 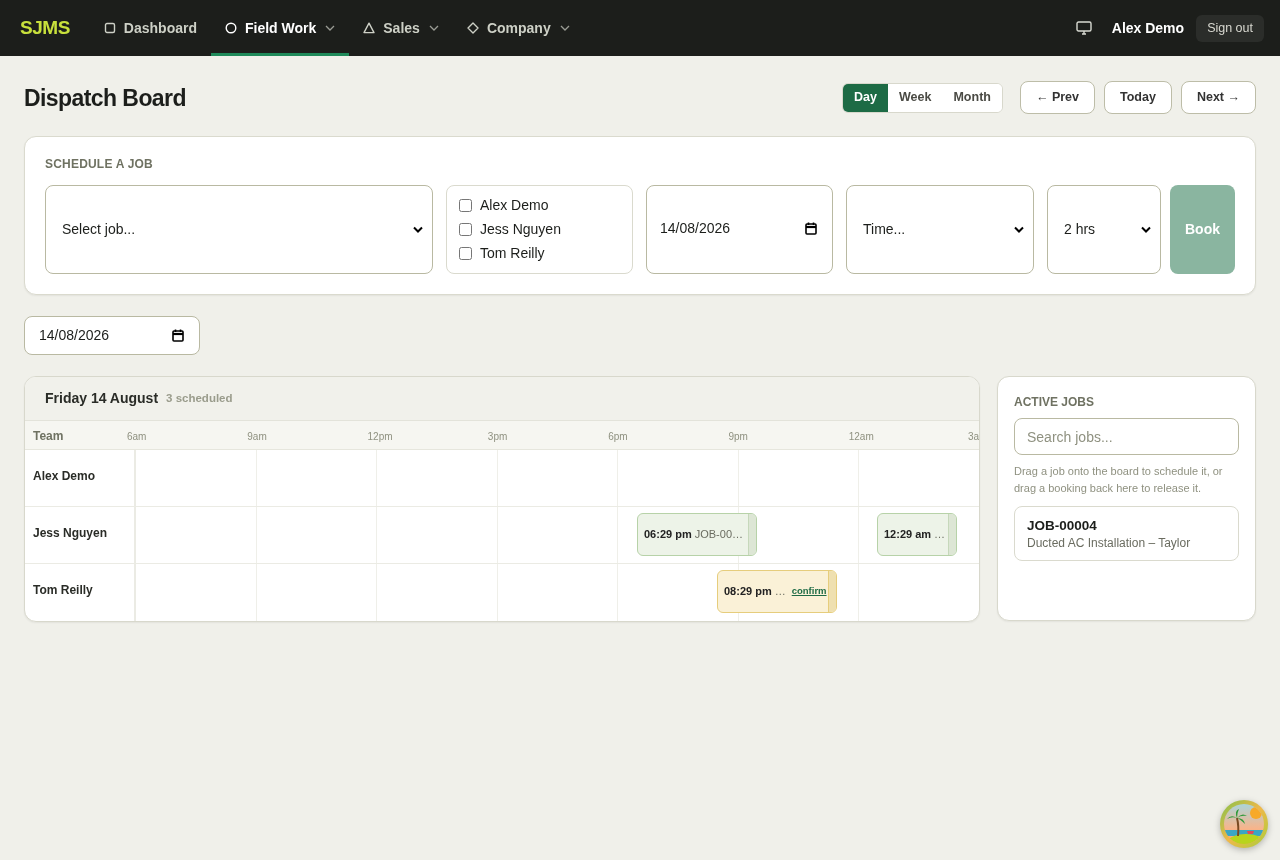 I want to click on select-field: 2 hrs, so click(x=1104, y=229).